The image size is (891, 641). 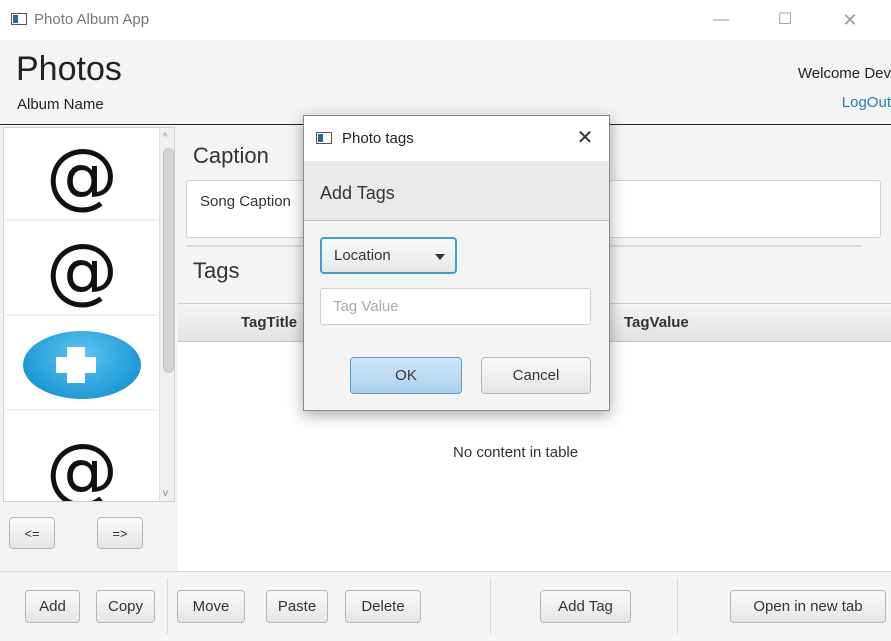 What do you see at coordinates (445, 82) in the screenshot?
I see `app-header: Photos Album Name Welcome Dev LogOut` at bounding box center [445, 82].